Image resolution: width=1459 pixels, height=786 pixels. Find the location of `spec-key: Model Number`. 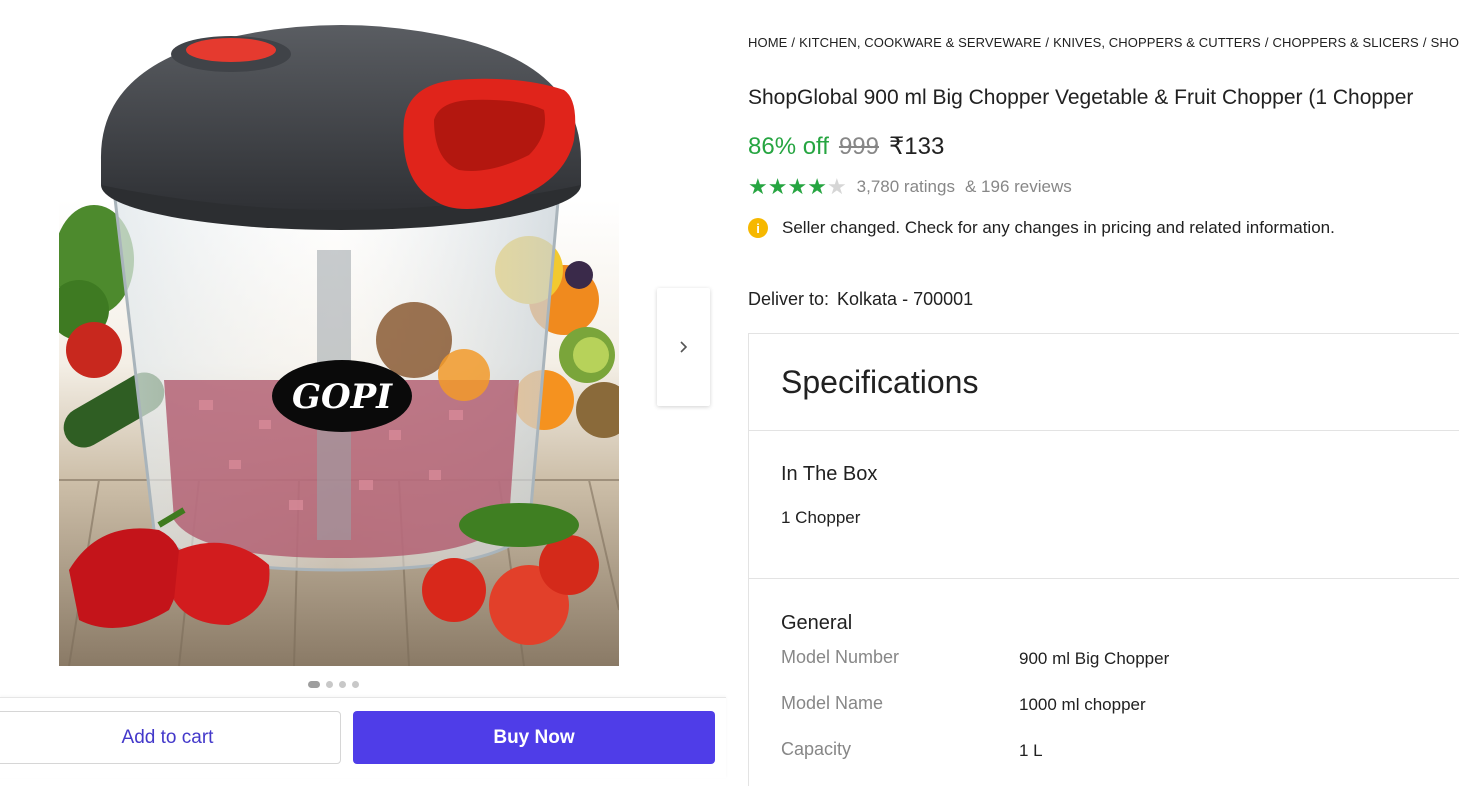

spec-key: Model Number is located at coordinates (840, 657).